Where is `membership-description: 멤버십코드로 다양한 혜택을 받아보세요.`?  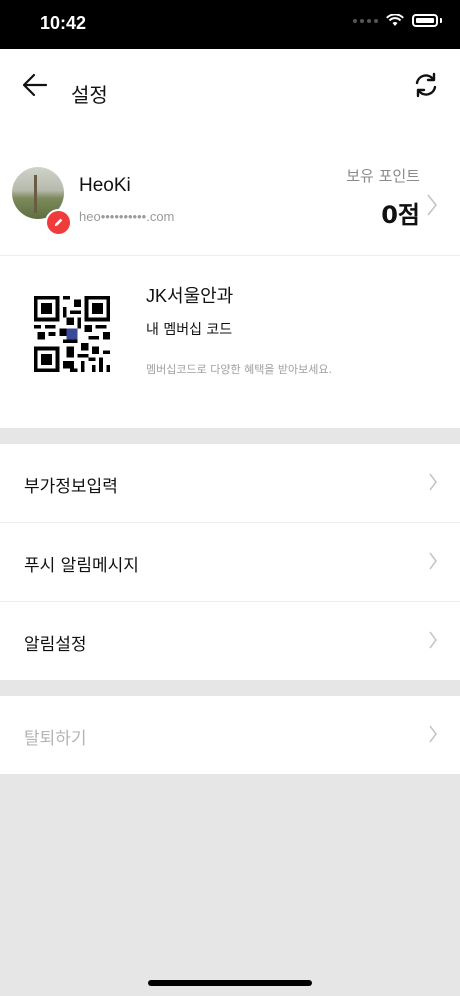
membership-description: 멤버십코드로 다양한 혜택을 받아보세요. is located at coordinates (239, 369).